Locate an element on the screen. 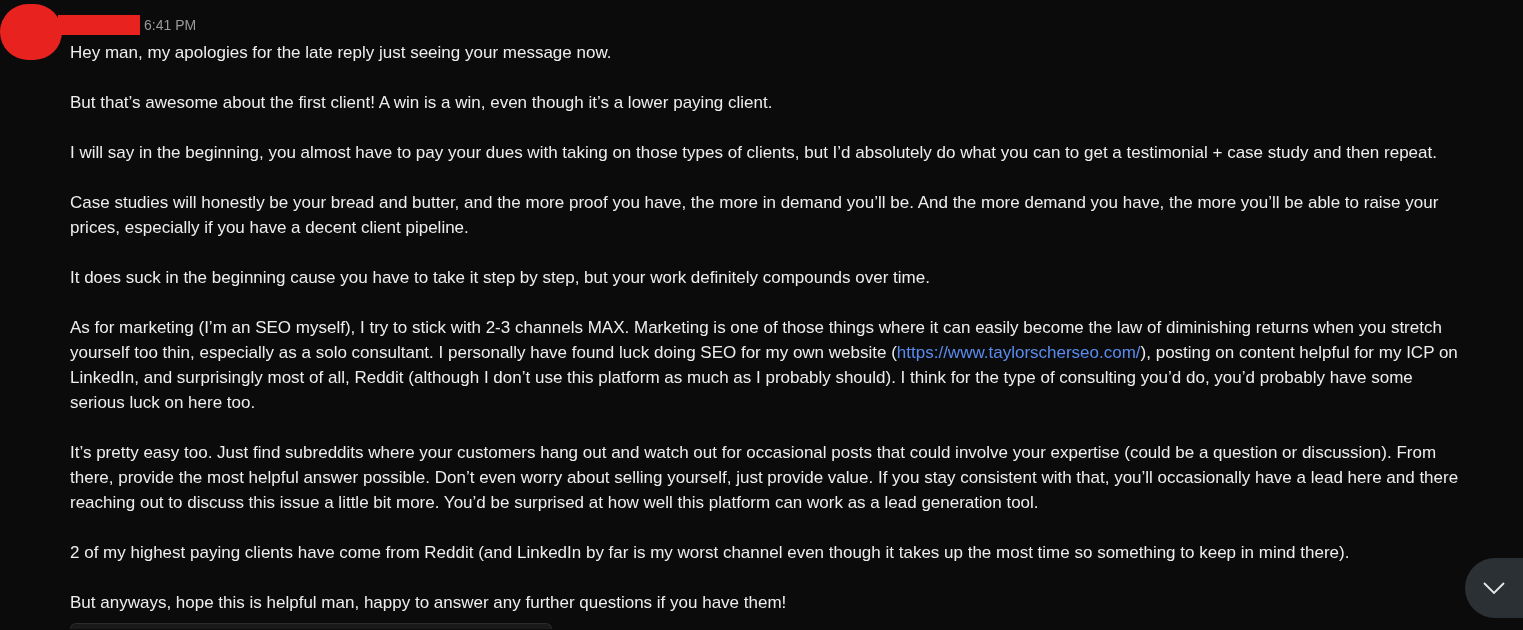 The width and height of the screenshot is (1523, 630). message-paragraph: But that’s awesome about the first client! A win is a win, even though it’s a lower paying client. is located at coordinates (421, 103).